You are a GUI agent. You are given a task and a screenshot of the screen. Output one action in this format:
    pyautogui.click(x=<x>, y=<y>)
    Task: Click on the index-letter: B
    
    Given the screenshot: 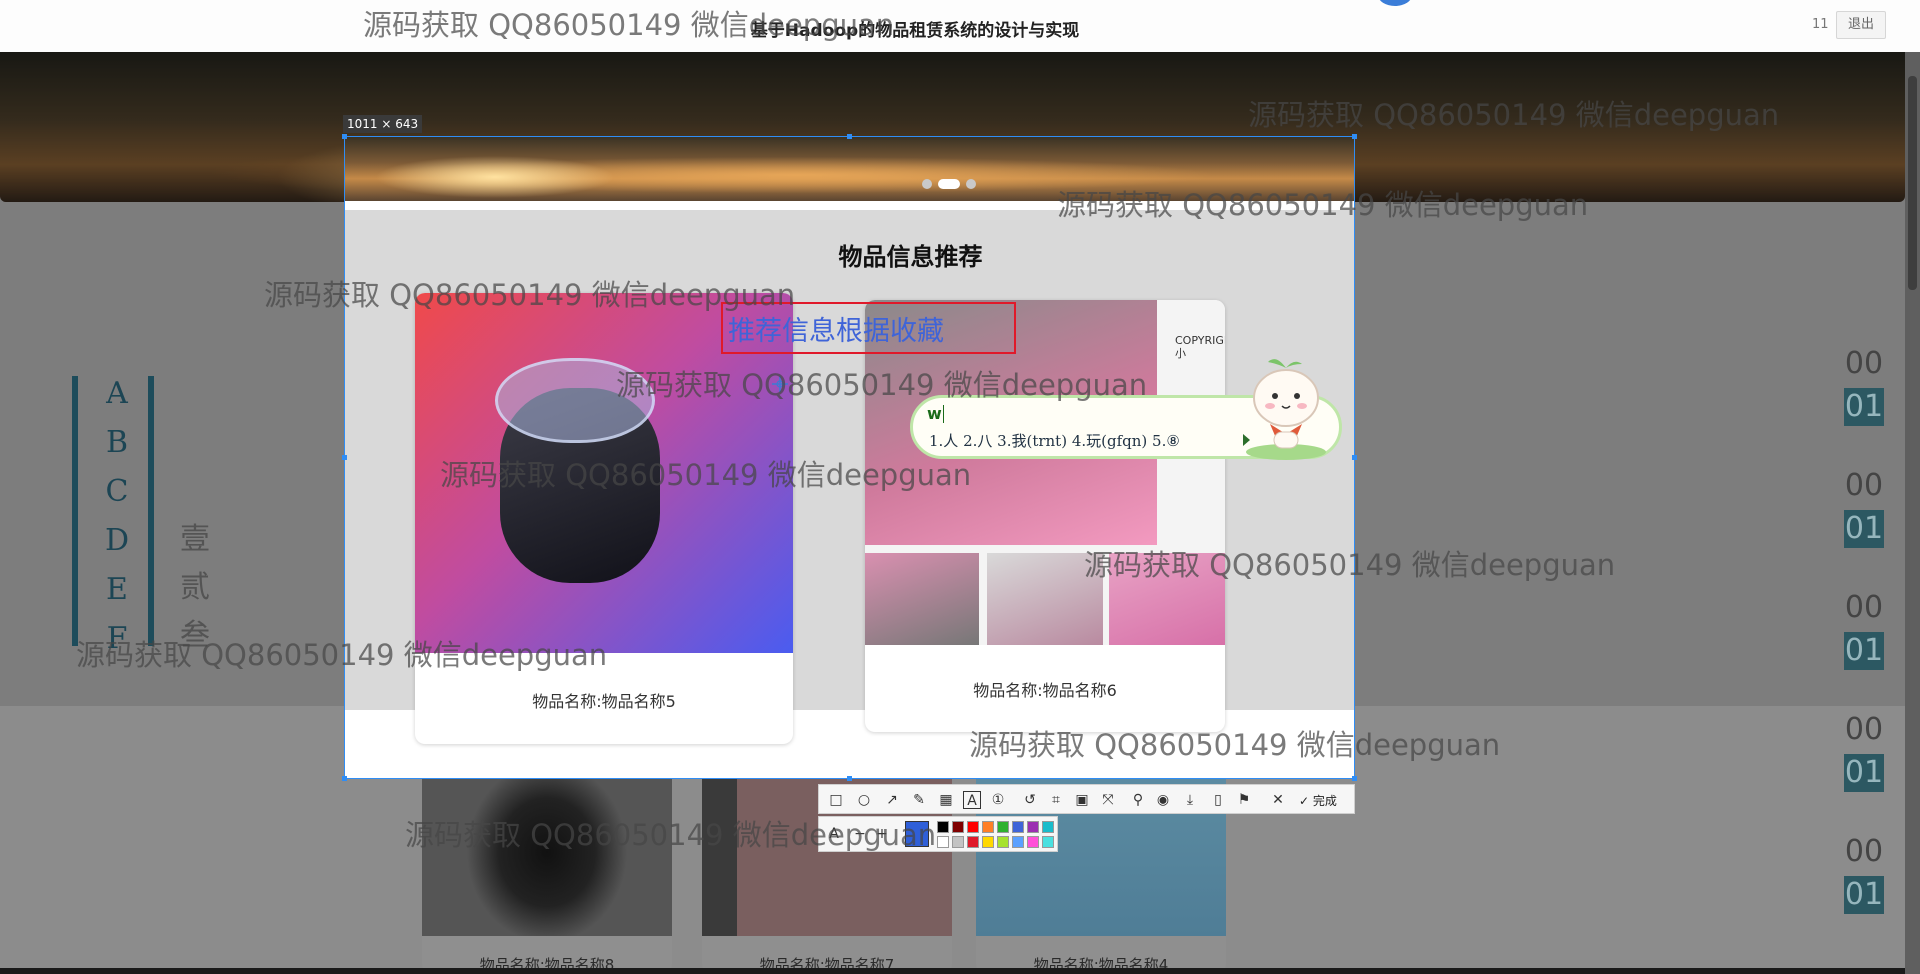 What is the action you would take?
    pyautogui.click(x=117, y=442)
    